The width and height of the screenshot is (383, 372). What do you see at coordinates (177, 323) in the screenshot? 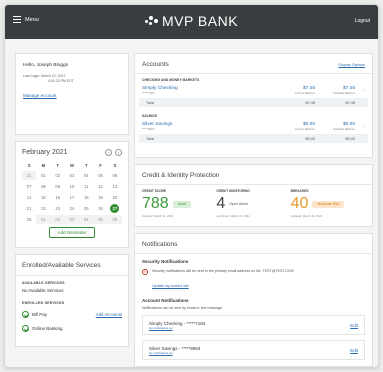
I see `notification-account: Simply Checking - *****7184` at bounding box center [177, 323].